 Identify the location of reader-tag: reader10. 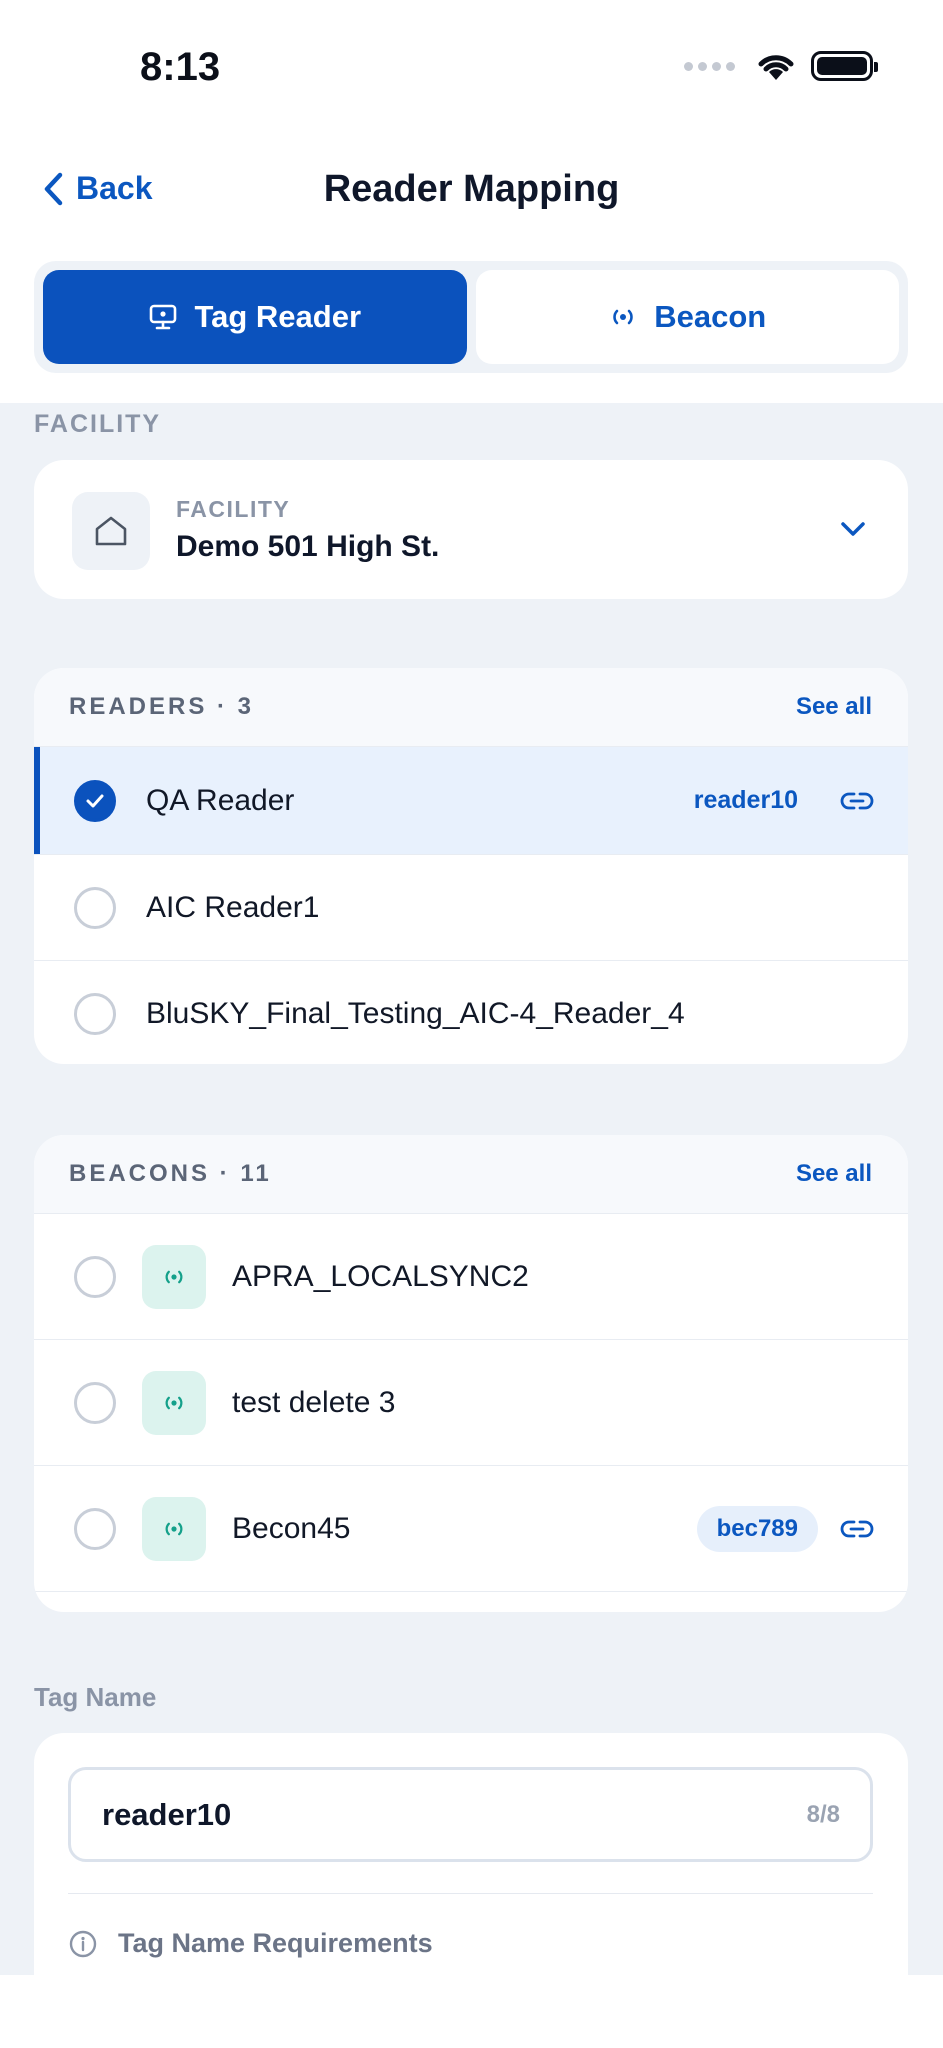
(745, 800).